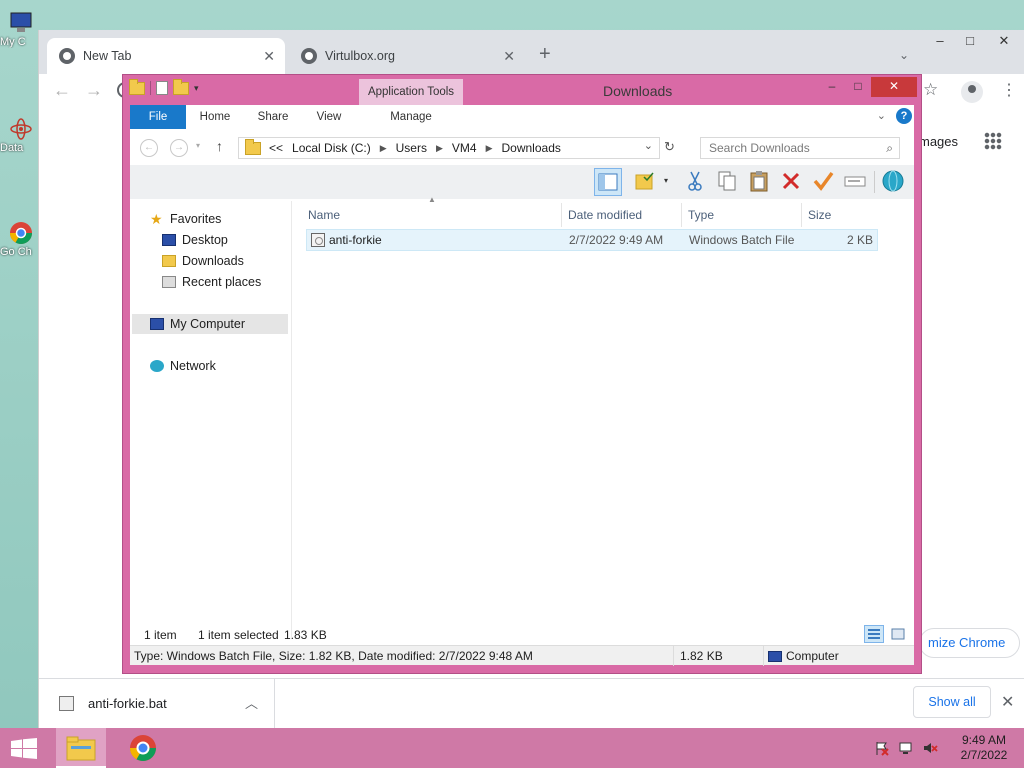 The image size is (1024, 768). I want to click on close-download-bar-icon: ✕, so click(1007, 702).